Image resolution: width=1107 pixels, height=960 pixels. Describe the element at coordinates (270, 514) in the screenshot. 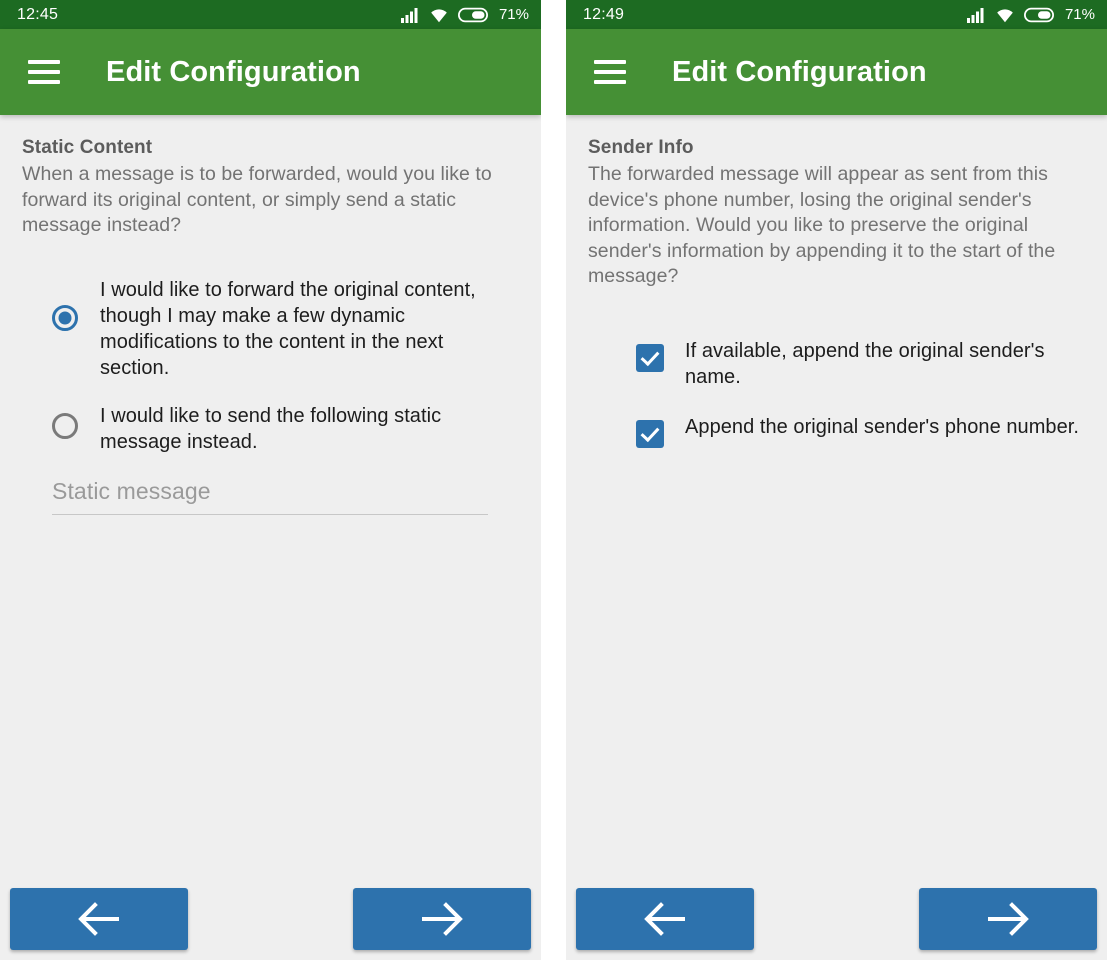

I see `text-field-underline` at that location.